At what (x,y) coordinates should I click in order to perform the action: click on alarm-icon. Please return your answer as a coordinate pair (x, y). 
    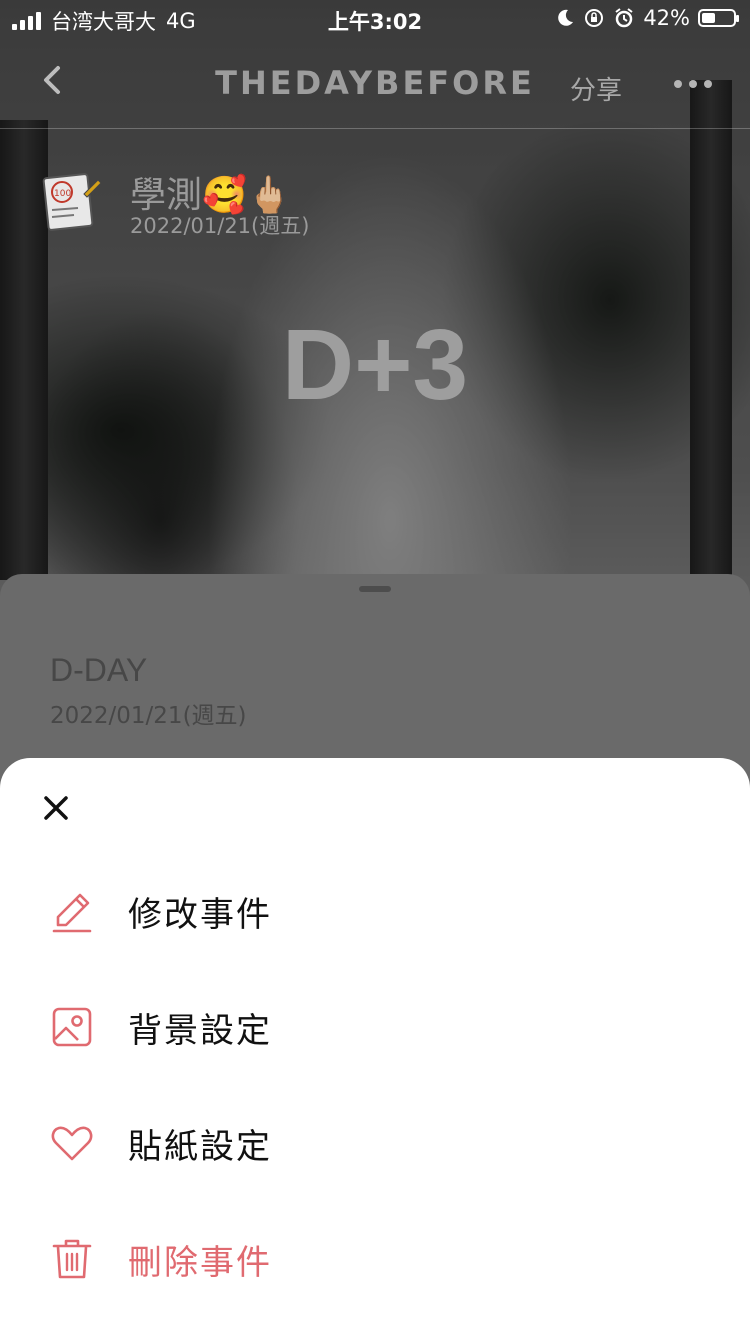
    Looking at the image, I should click on (624, 18).